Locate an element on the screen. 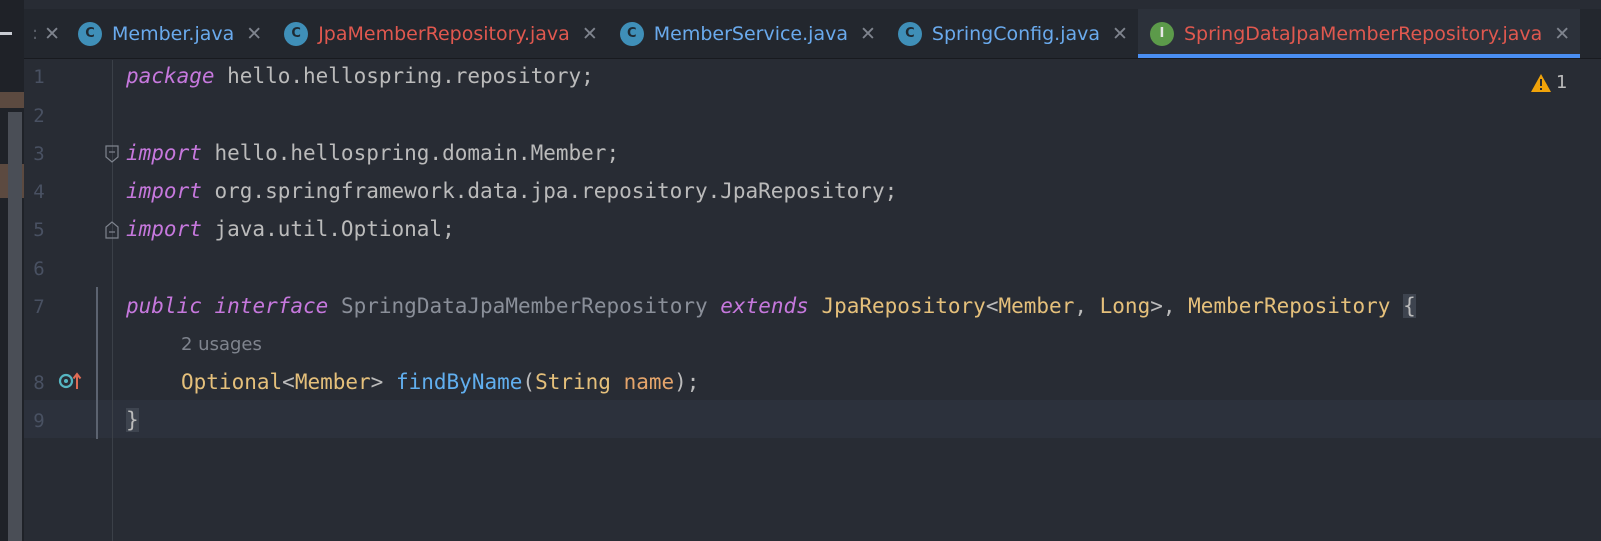  keyword: extends is located at coordinates (764, 306).